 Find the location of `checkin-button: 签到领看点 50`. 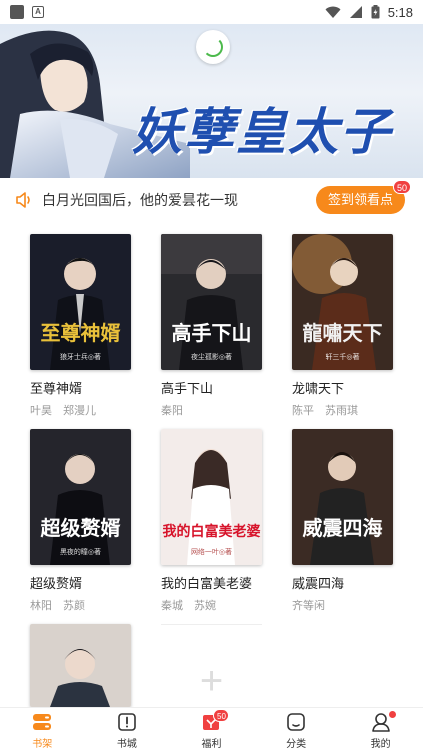

checkin-button: 签到领看点 50 is located at coordinates (363, 197).